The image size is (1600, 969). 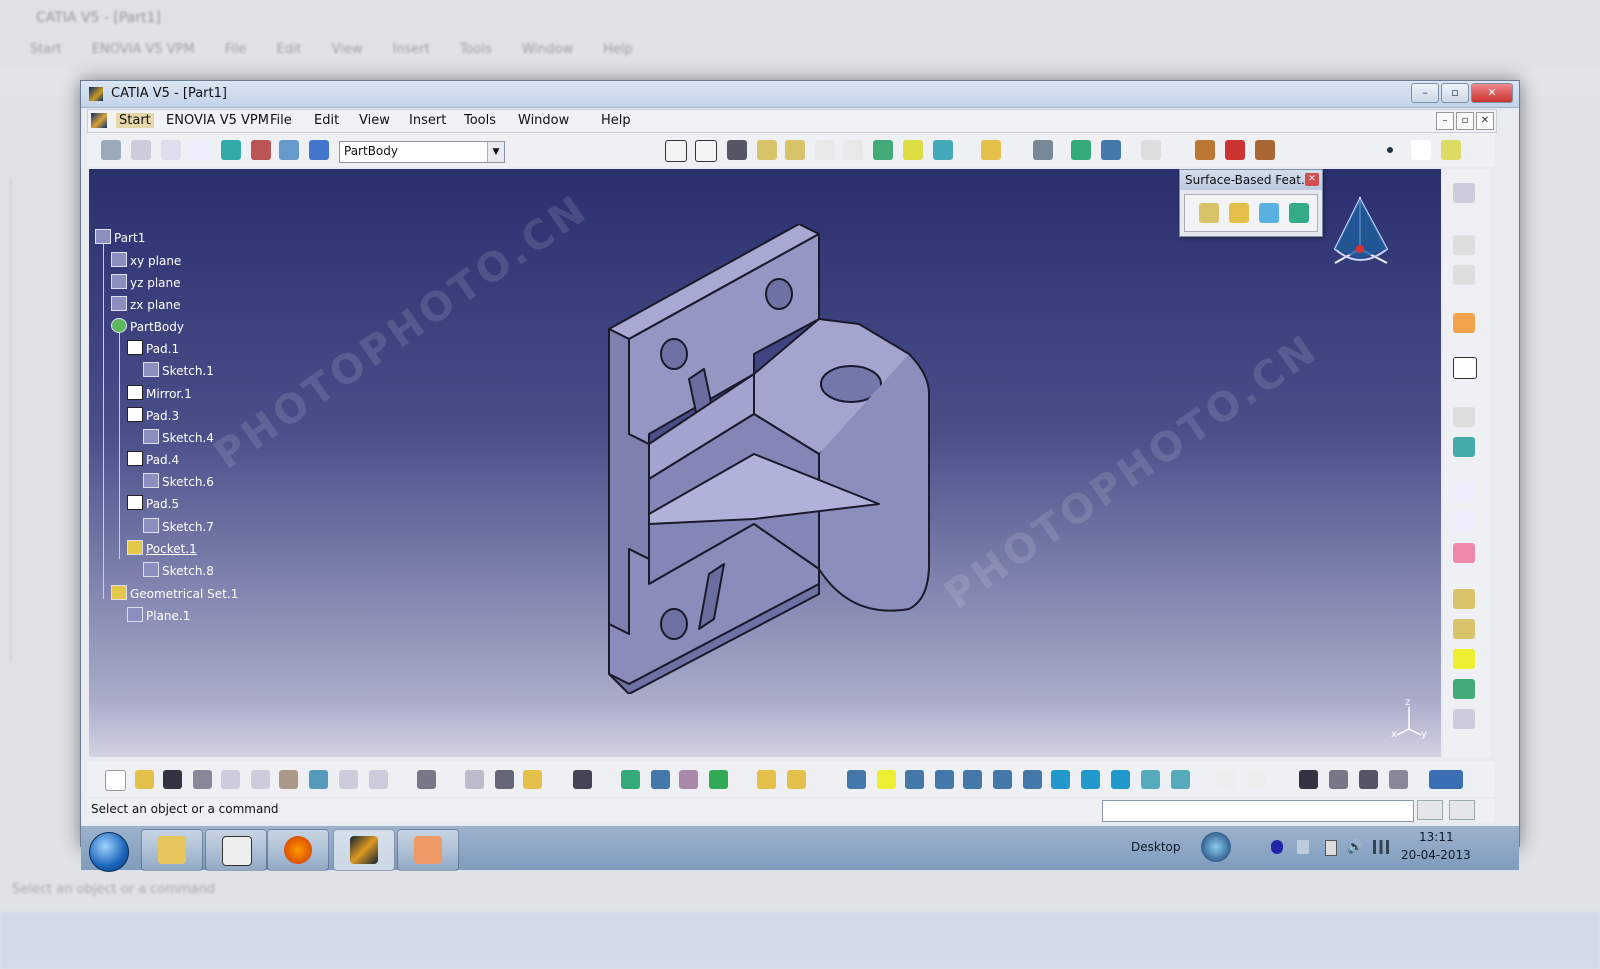 I want to click on boolean-icon, so click(x=766, y=779).